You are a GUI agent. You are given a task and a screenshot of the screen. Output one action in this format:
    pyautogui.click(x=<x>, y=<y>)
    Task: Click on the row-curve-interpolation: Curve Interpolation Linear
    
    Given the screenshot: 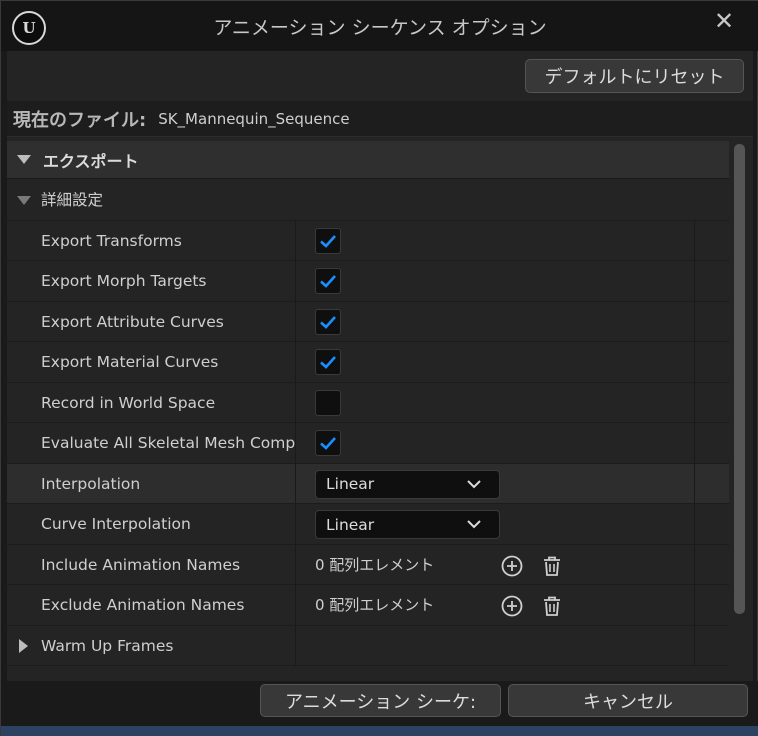 What is the action you would take?
    pyautogui.click(x=368, y=524)
    